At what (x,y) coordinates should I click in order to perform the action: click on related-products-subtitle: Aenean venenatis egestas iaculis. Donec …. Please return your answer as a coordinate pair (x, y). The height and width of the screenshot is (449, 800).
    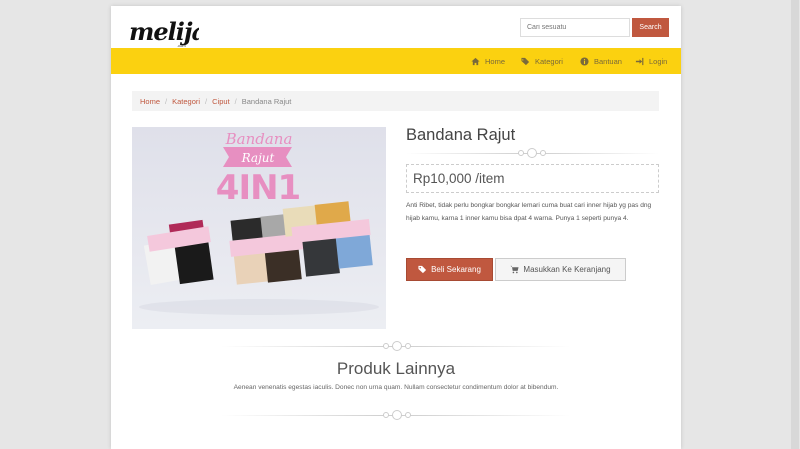
    Looking at the image, I should click on (396, 387).